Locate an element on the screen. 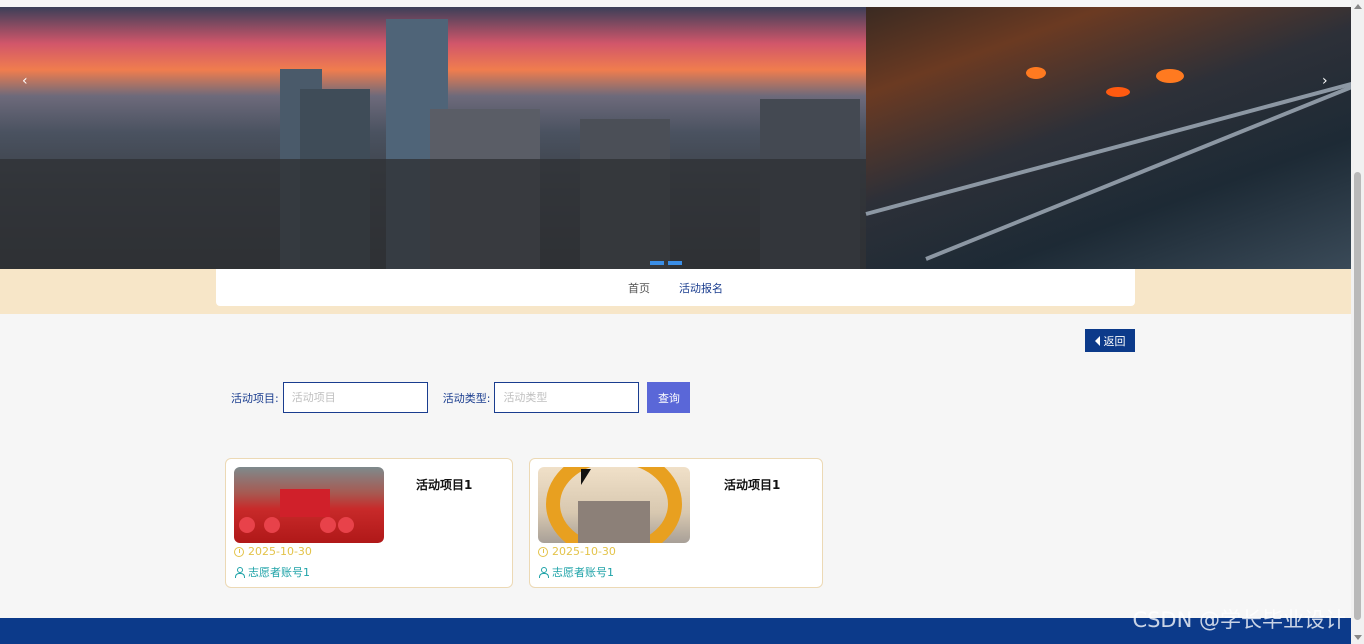 The image size is (1364, 644). scrollbar is located at coordinates (1357, 322).